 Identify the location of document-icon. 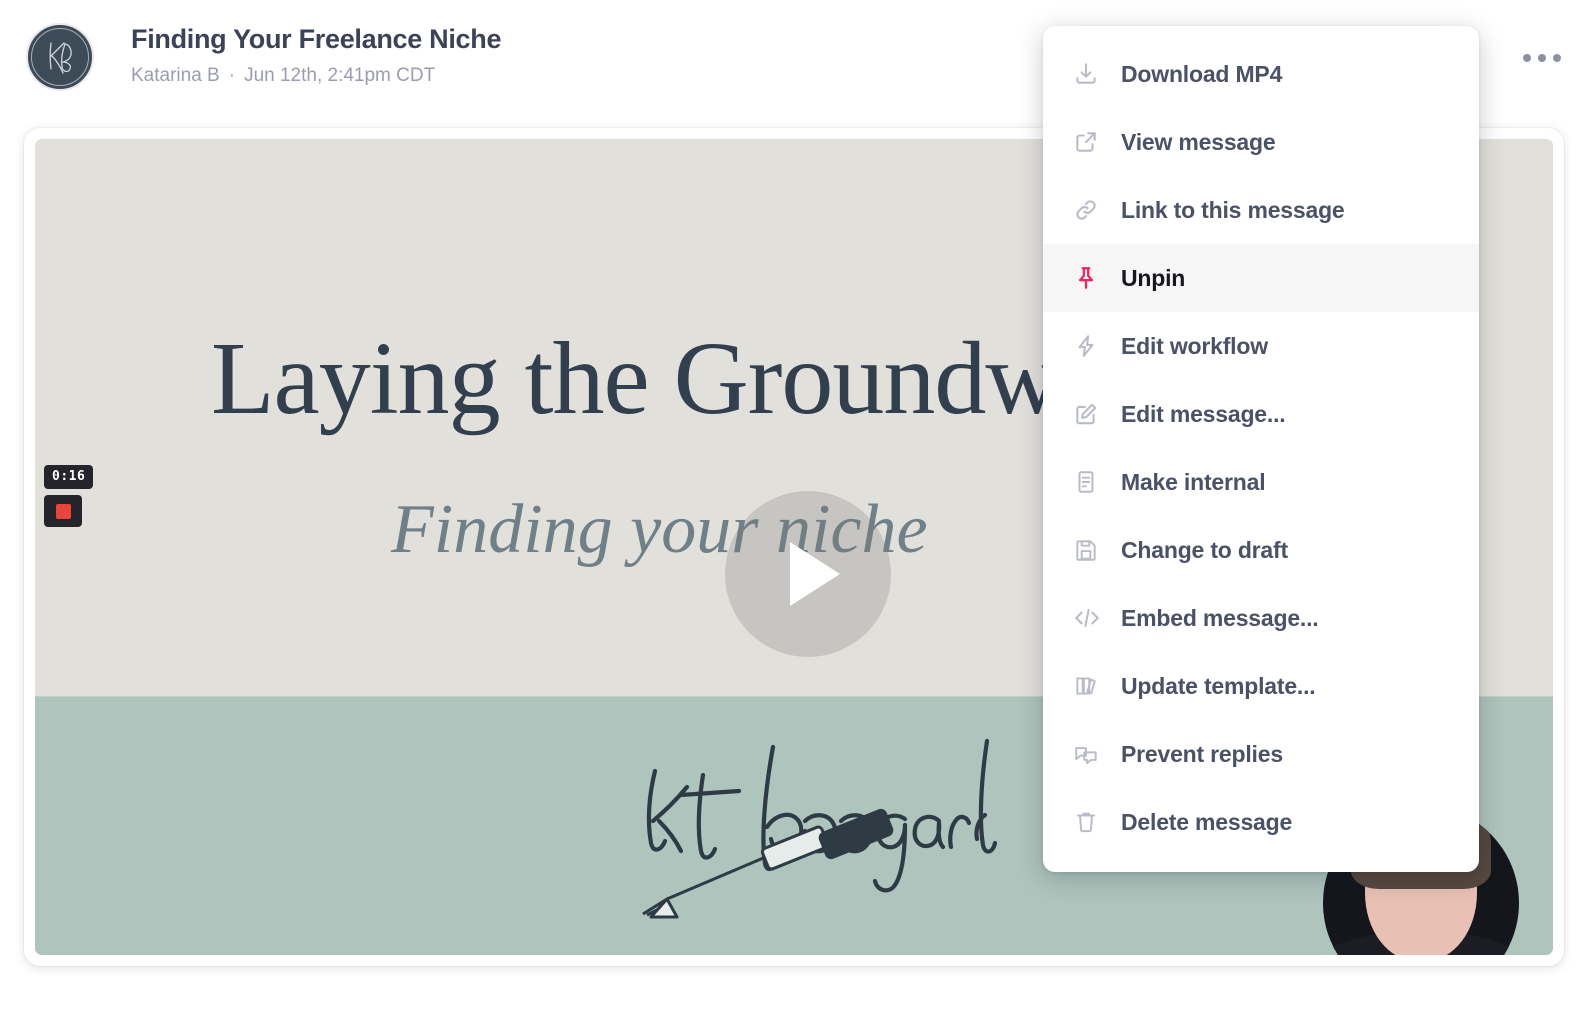
(1093, 482).